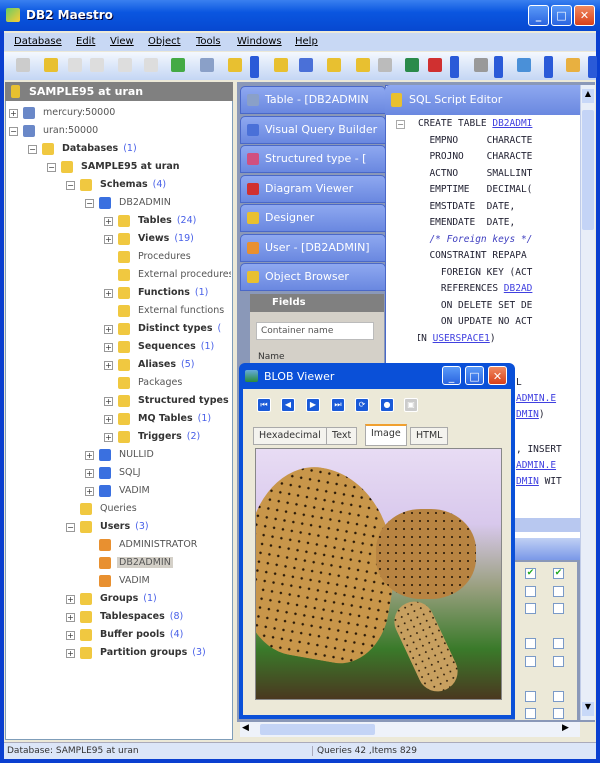 This screenshot has height=763, width=600. What do you see at coordinates (111, 599) in the screenshot?
I see `tree-node: + Groups (1)` at bounding box center [111, 599].